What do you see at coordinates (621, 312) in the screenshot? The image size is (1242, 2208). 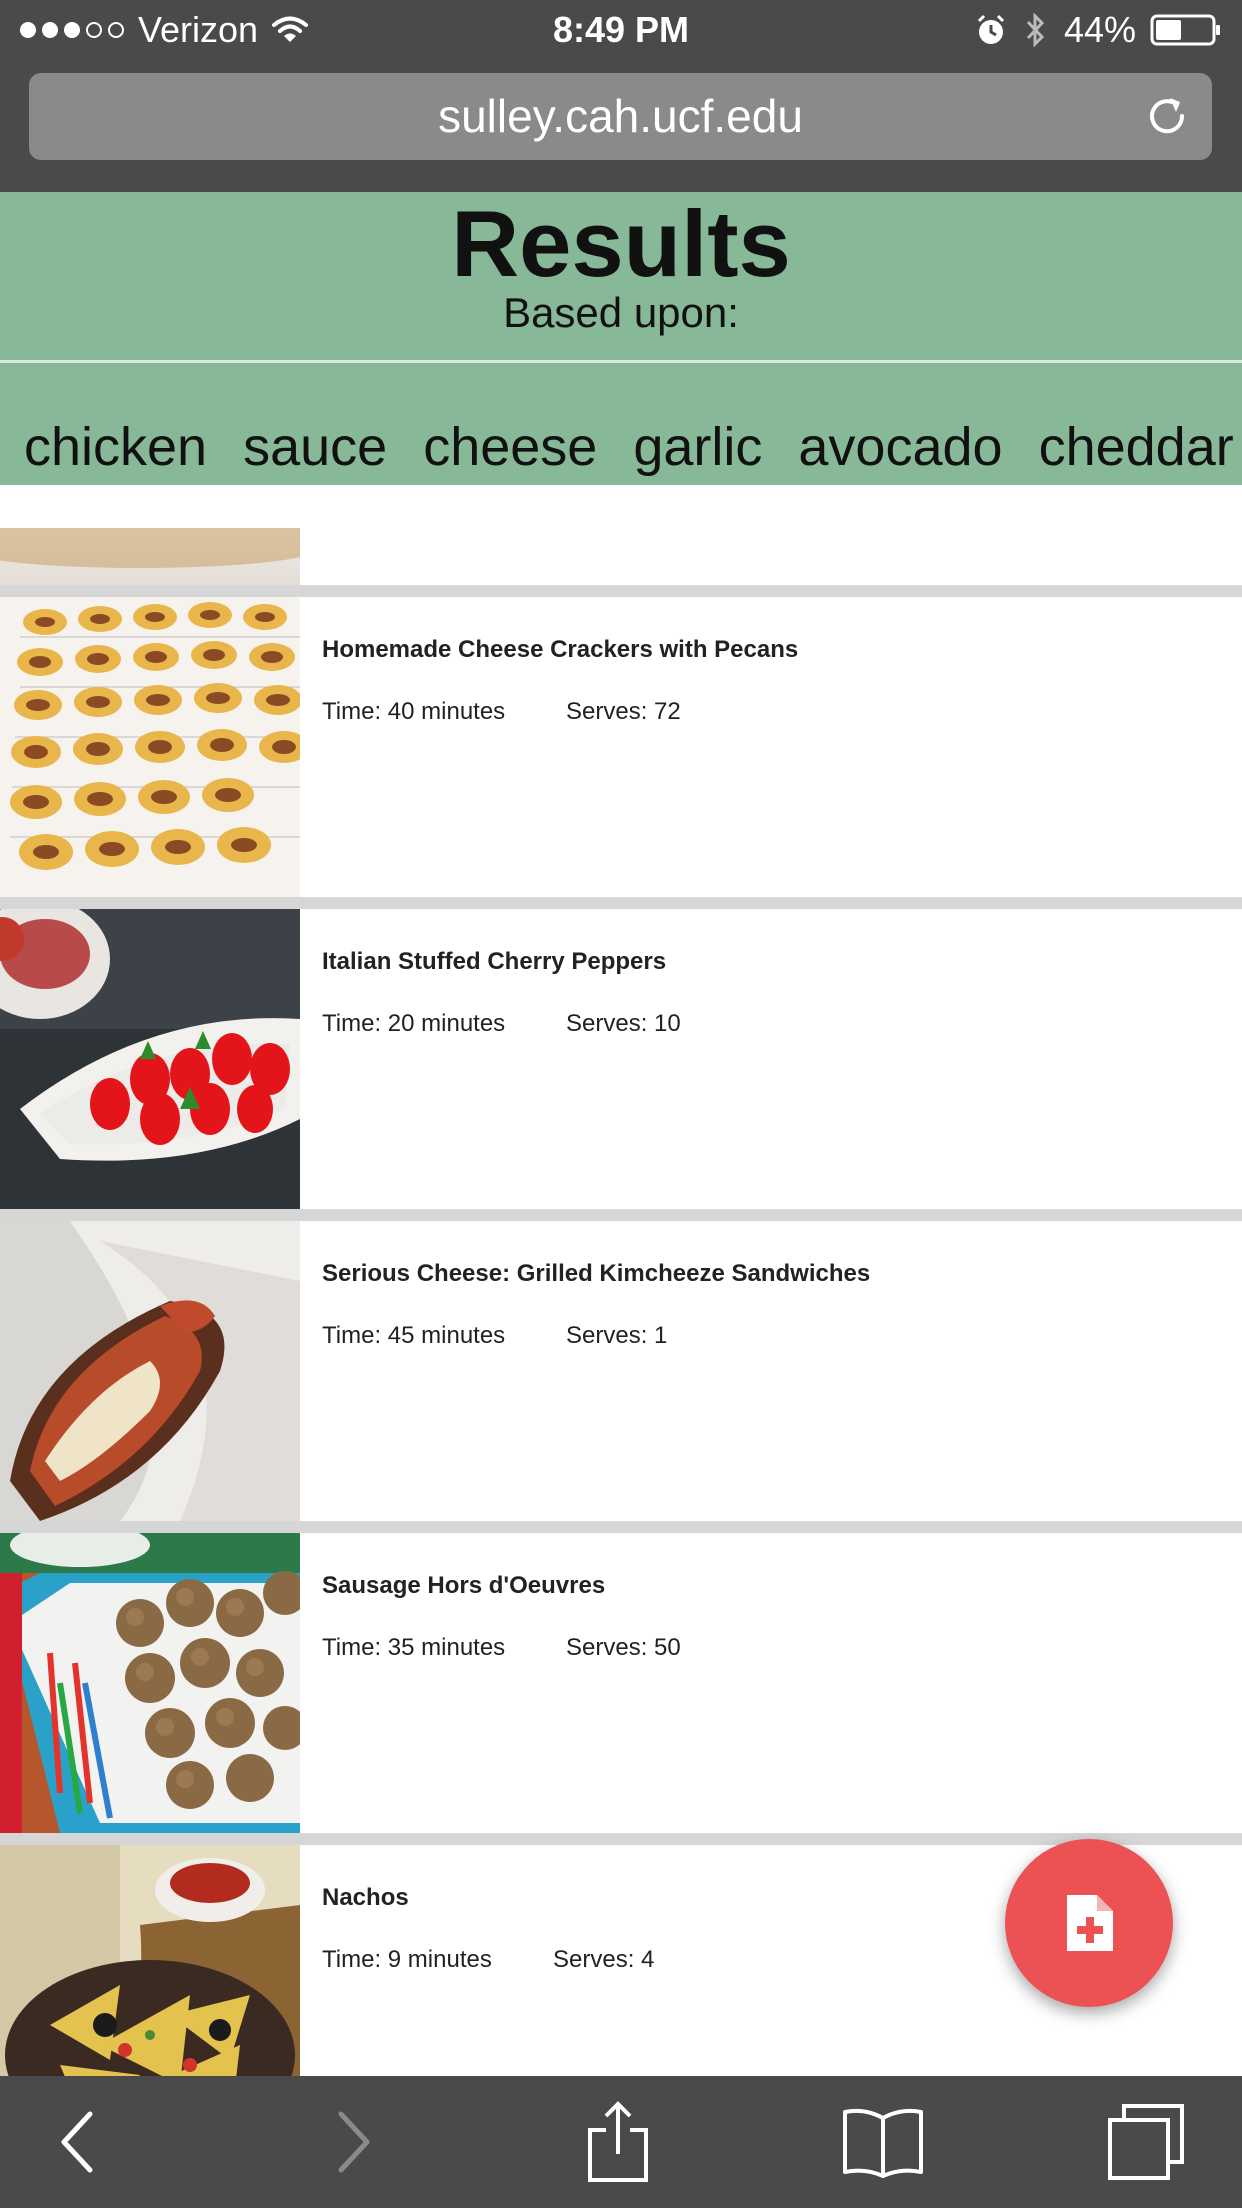 I see `page-subtitle: Based upon:` at bounding box center [621, 312].